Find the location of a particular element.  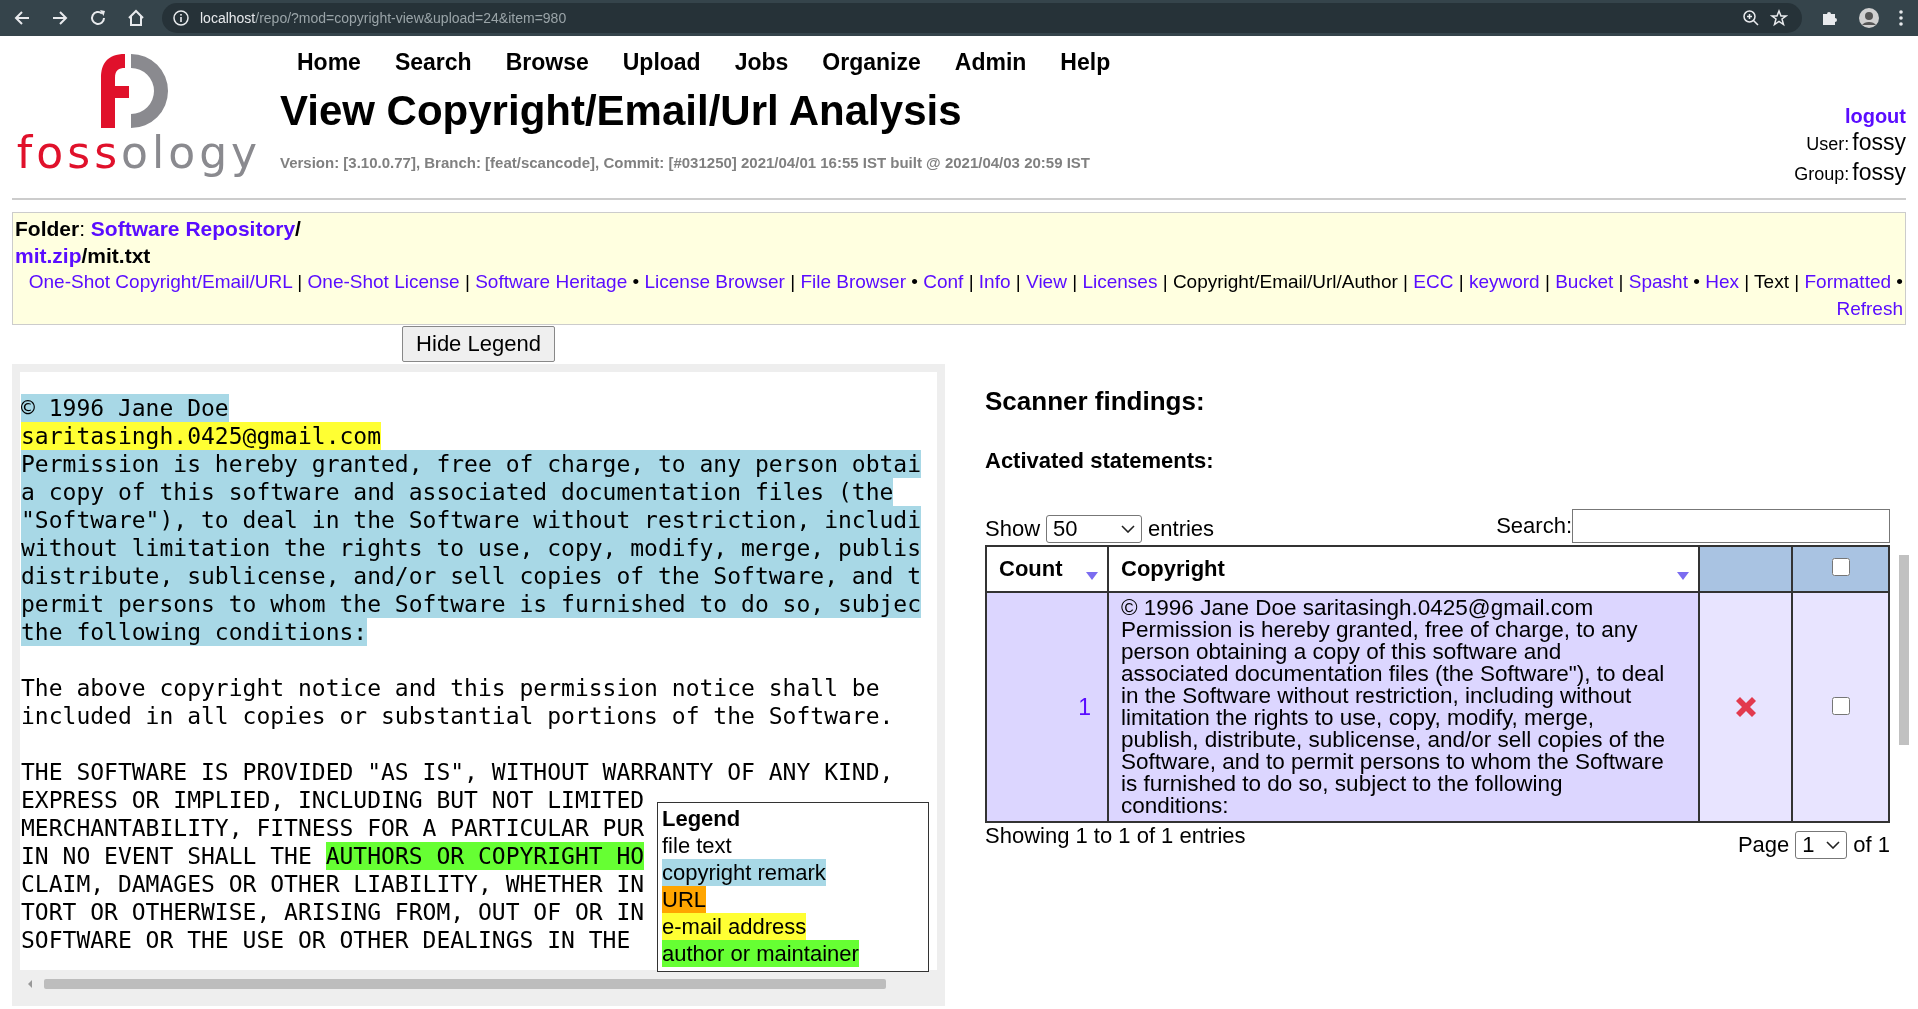

search-label: Search: is located at coordinates (1534, 526).